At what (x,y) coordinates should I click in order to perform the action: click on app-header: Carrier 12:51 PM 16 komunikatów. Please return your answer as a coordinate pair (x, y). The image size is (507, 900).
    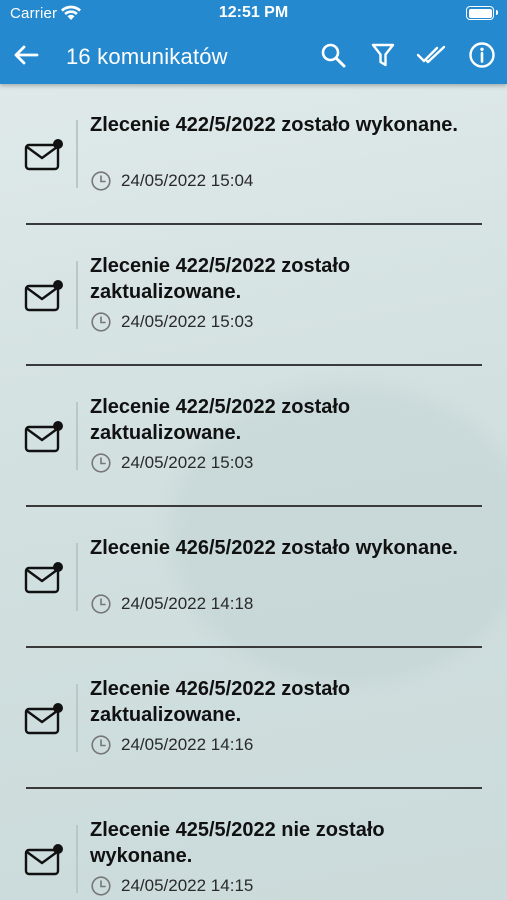
    Looking at the image, I should click on (253, 42).